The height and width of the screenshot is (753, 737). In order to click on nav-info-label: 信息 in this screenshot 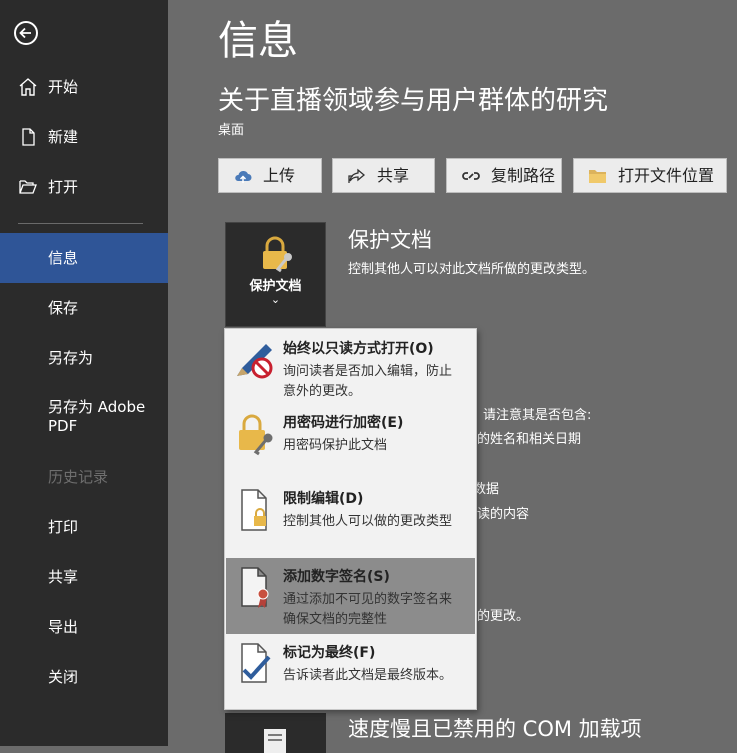, I will do `click(63, 258)`.